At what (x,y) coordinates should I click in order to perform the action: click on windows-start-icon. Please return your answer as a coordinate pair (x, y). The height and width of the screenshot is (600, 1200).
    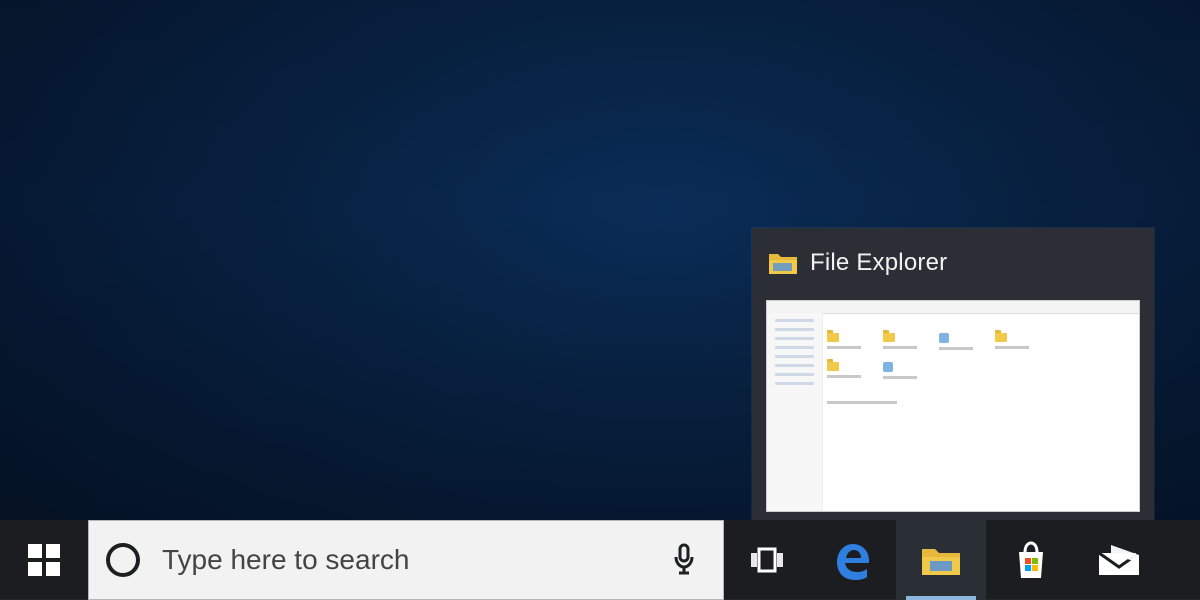
    Looking at the image, I should click on (44, 560).